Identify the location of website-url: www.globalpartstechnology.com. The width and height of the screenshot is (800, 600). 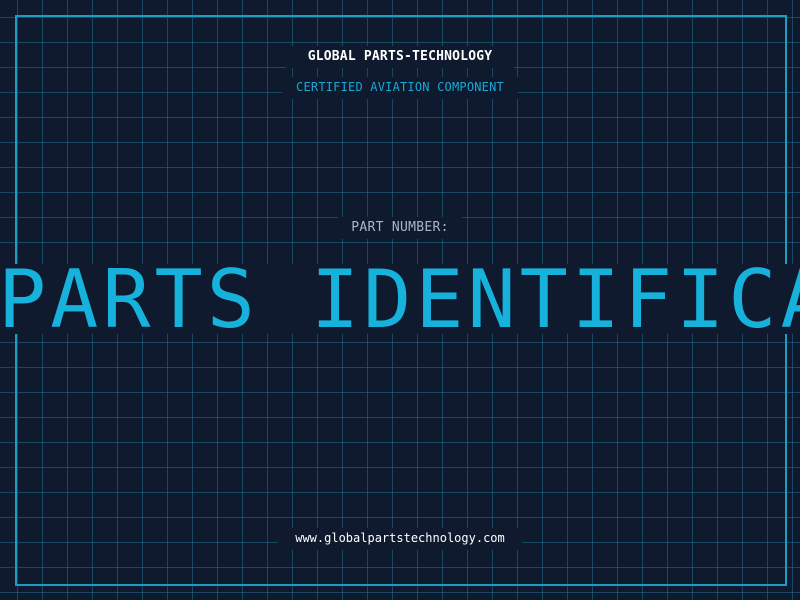
(400, 538).